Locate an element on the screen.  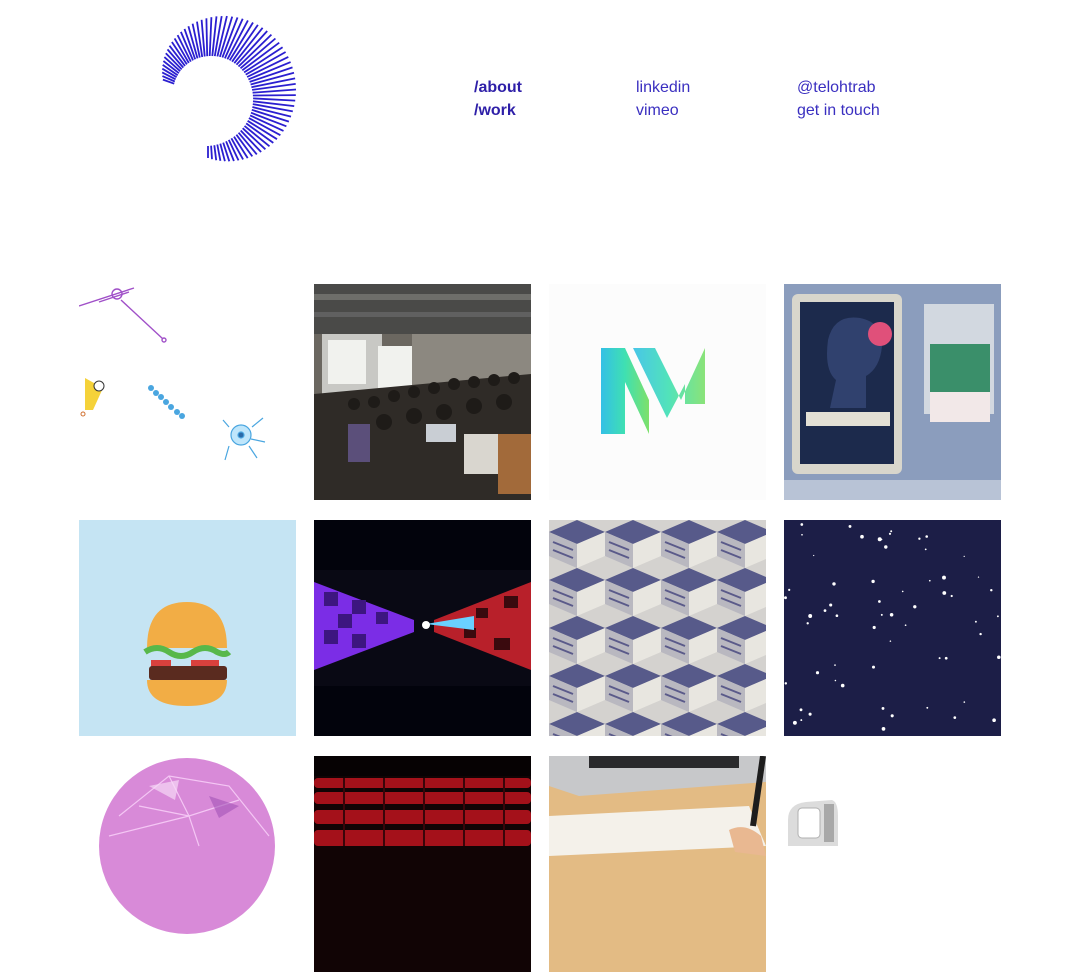
primary-nav: /about /work is located at coordinates (498, 99).